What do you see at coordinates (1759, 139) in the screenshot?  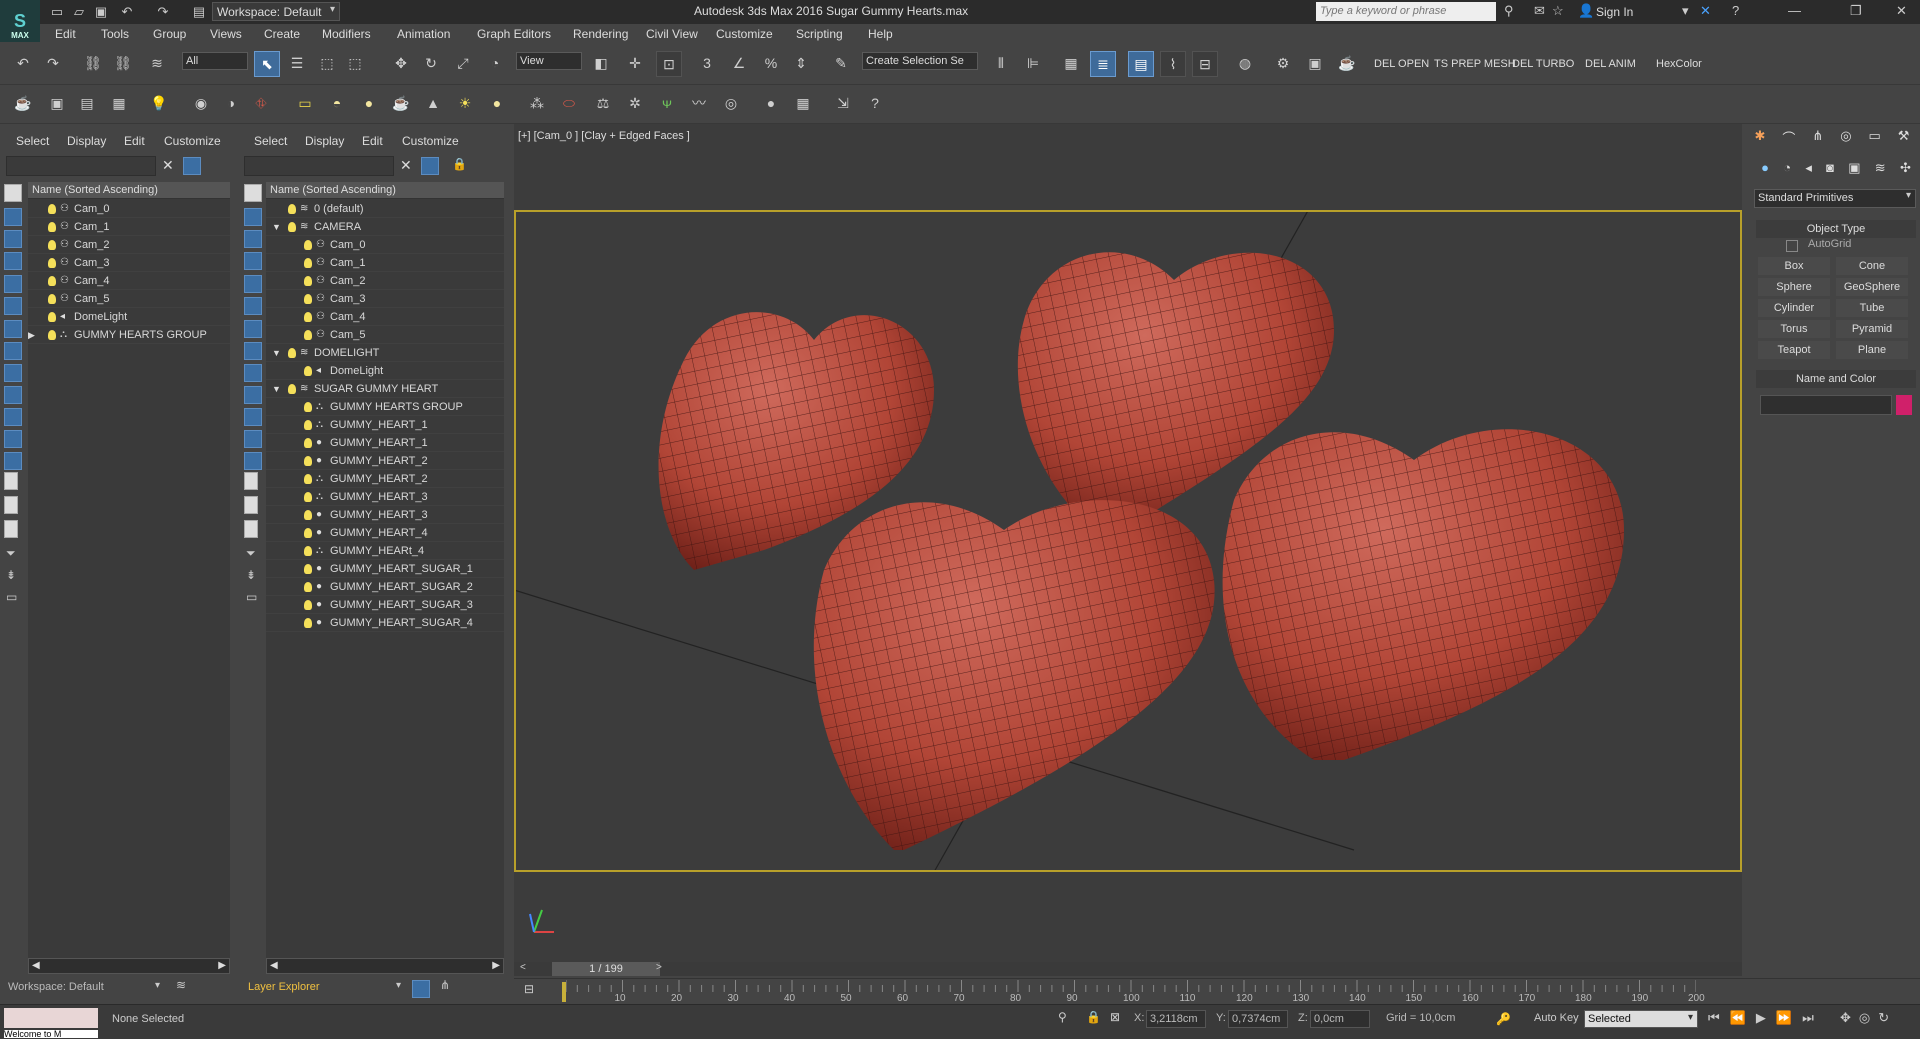 I see `create-tab-icon: ✱` at bounding box center [1759, 139].